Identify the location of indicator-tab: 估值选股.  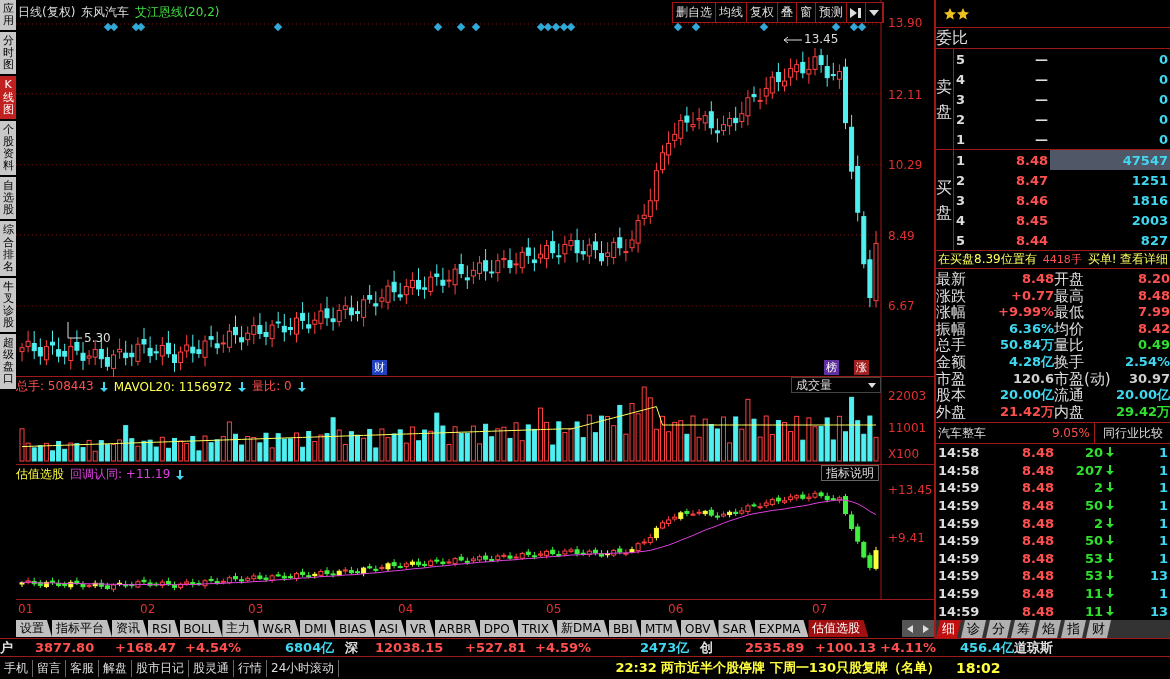
(838, 628).